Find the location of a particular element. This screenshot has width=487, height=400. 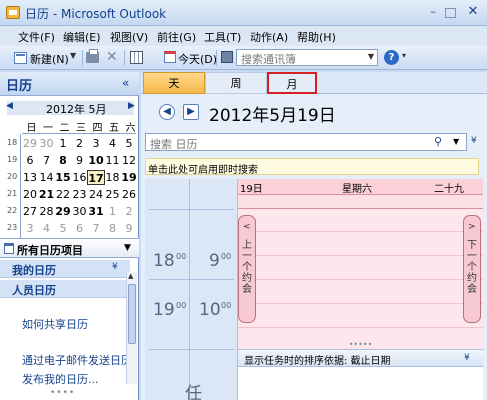

tab-week: 周 is located at coordinates (236, 83).